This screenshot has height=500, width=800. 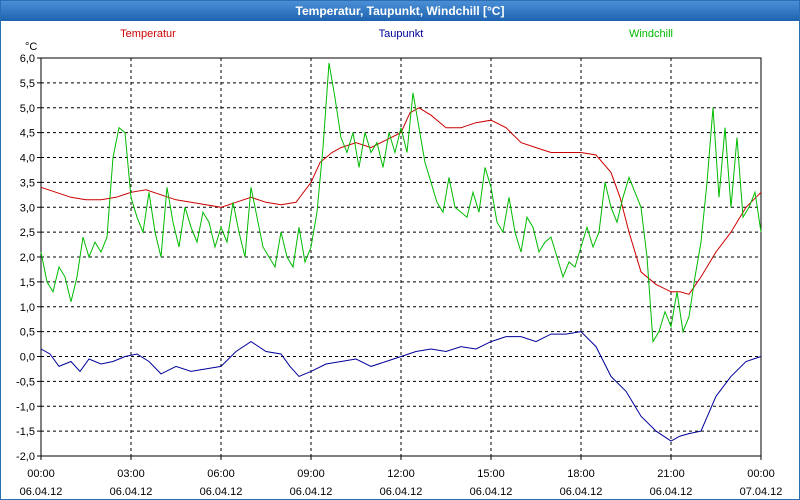 I want to click on legend-entry-temperatur: Temperatur, so click(x=148, y=34).